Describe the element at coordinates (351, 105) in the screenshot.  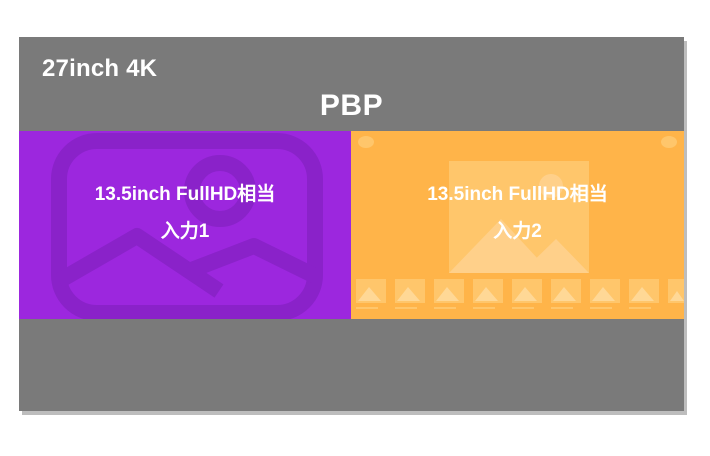
I see `mode-title: PBP` at that location.